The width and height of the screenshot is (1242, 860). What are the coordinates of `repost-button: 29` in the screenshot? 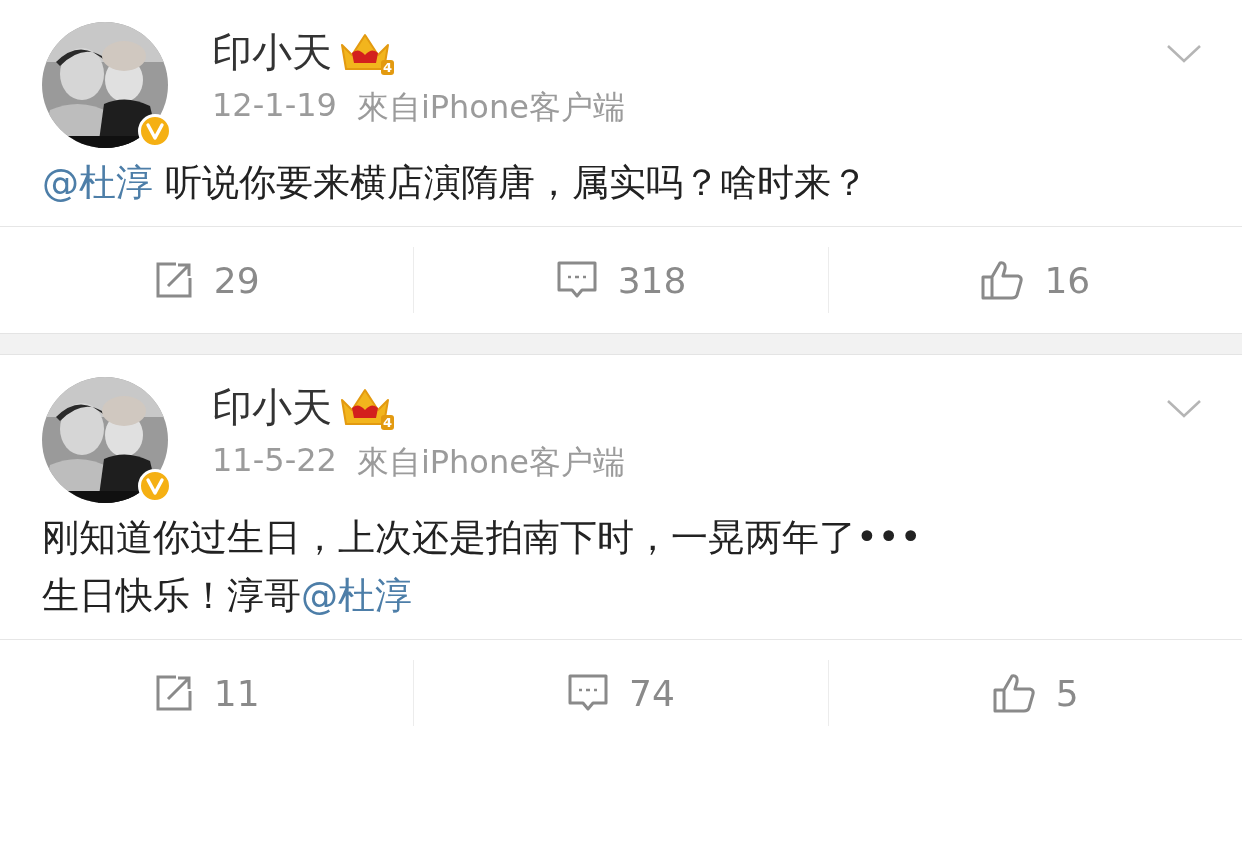 It's located at (206, 280).